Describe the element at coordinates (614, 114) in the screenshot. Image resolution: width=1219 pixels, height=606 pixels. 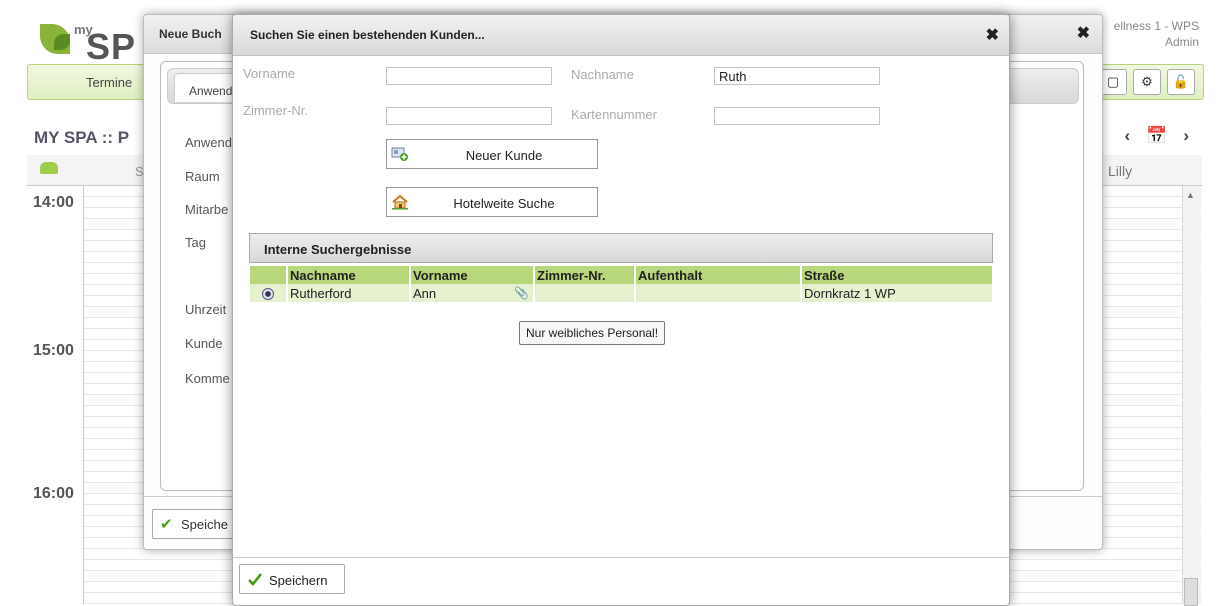
I see `kartennummer-label: Kartennummer` at that location.